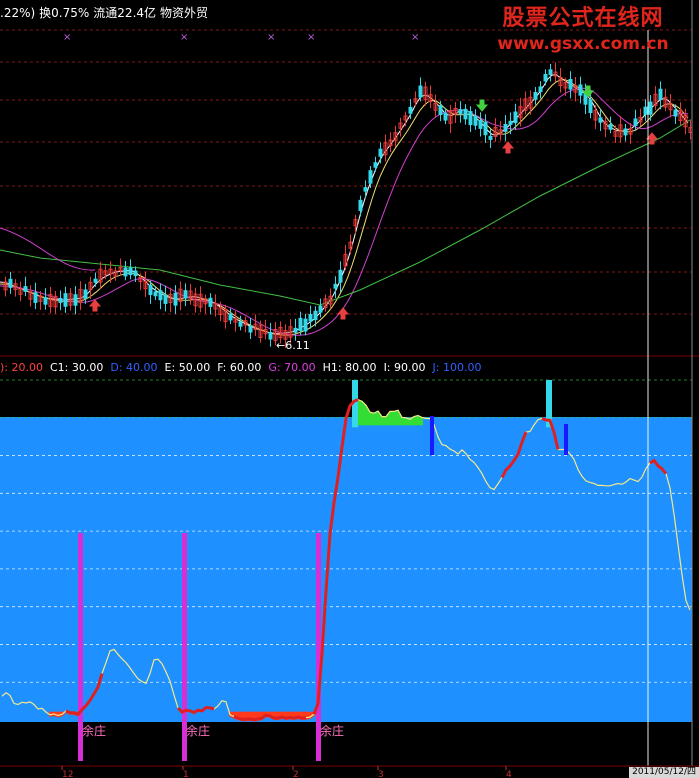  What do you see at coordinates (106, 12) in the screenshot?
I see `stock-info-header: .22%) 换0.75% 流通22.4亿 物资外贸` at bounding box center [106, 12].